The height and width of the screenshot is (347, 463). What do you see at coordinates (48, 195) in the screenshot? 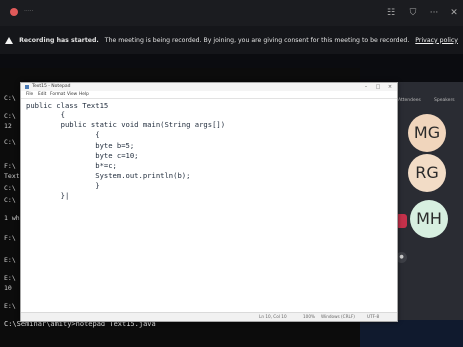
I see `code-line: }|` at bounding box center [48, 195].